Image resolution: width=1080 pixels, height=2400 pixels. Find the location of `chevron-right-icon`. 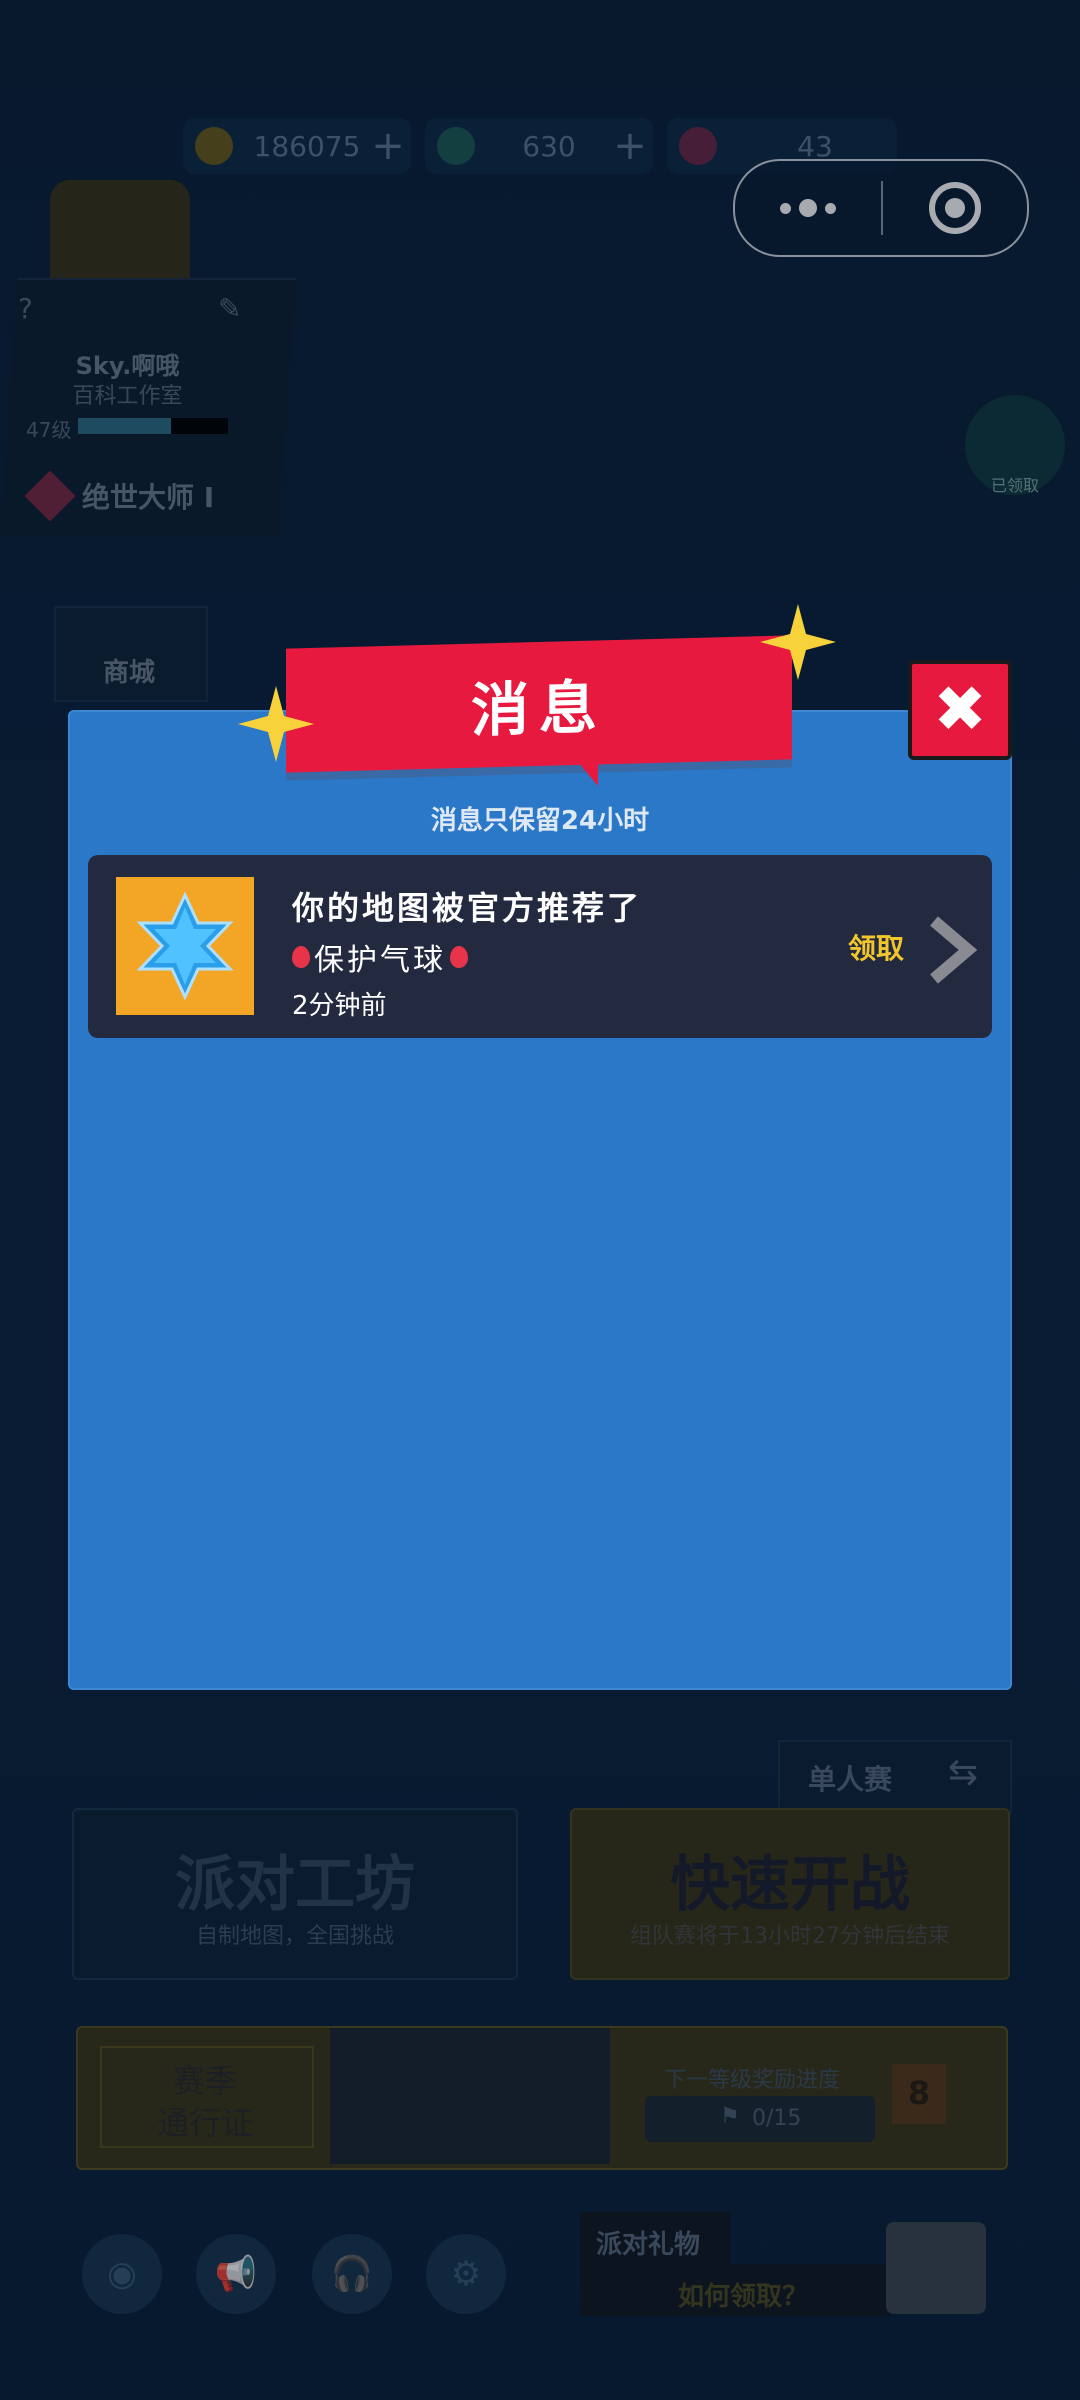

chevron-right-icon is located at coordinates (952, 950).